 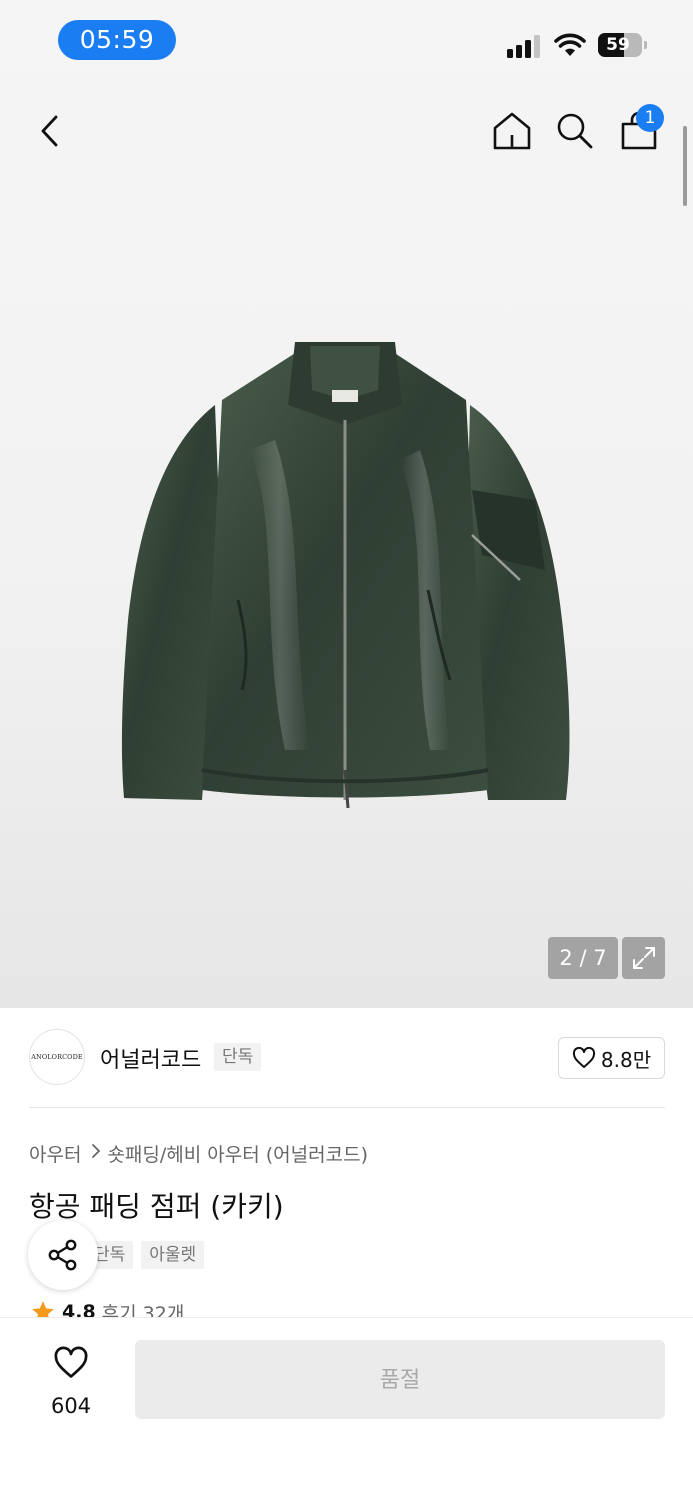 I want to click on product-tags: 단독 아울렛, so click(x=145, y=1255).